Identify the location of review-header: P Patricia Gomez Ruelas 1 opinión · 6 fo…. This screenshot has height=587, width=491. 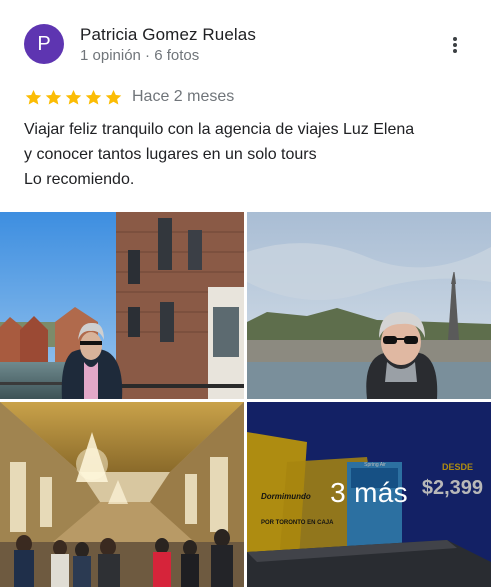
(245, 40).